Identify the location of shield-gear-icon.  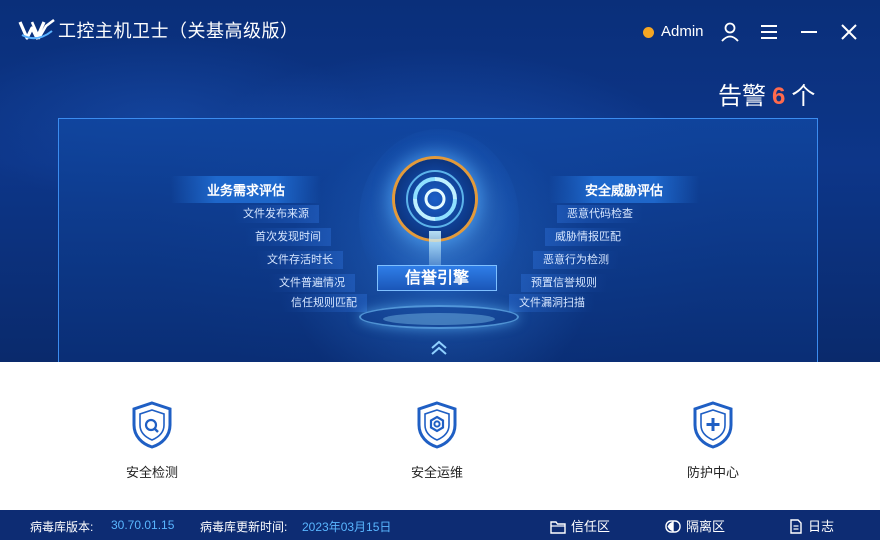
(437, 425).